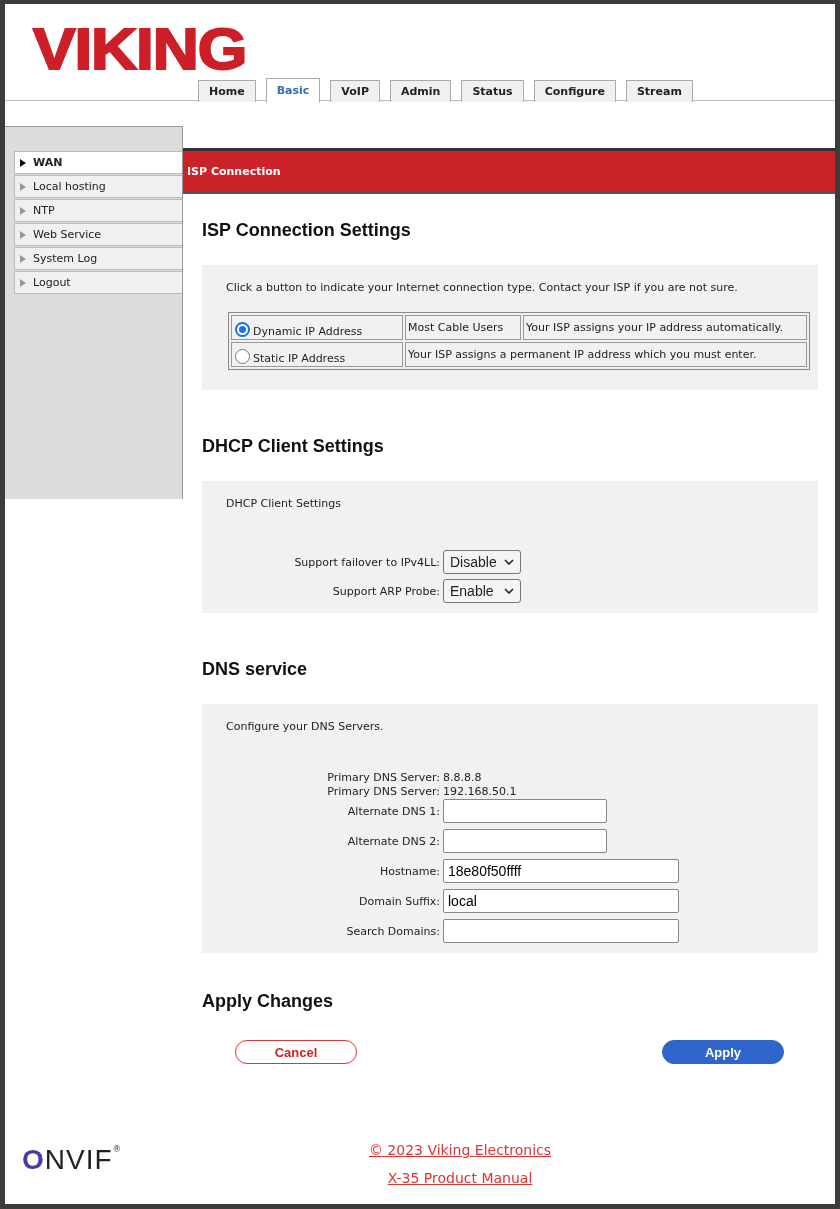 This screenshot has height=1209, width=840. Describe the element at coordinates (482, 562) in the screenshot. I see `dropdown: Disable` at that location.